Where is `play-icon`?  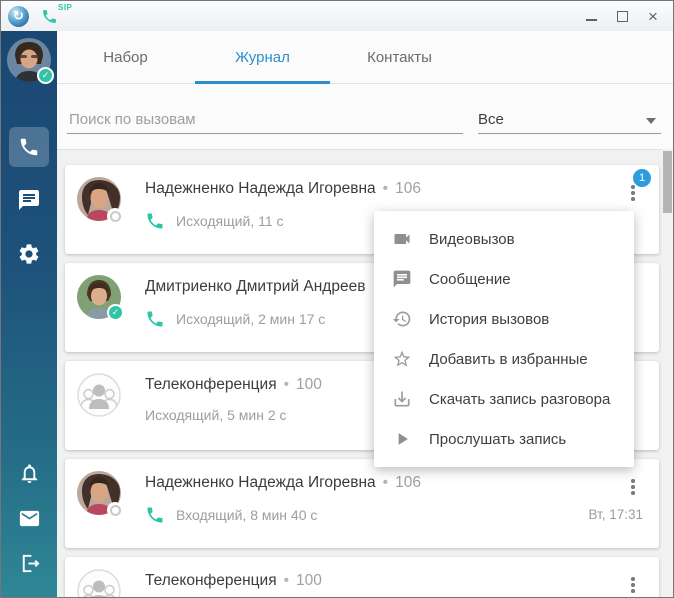
play-icon is located at coordinates (403, 439).